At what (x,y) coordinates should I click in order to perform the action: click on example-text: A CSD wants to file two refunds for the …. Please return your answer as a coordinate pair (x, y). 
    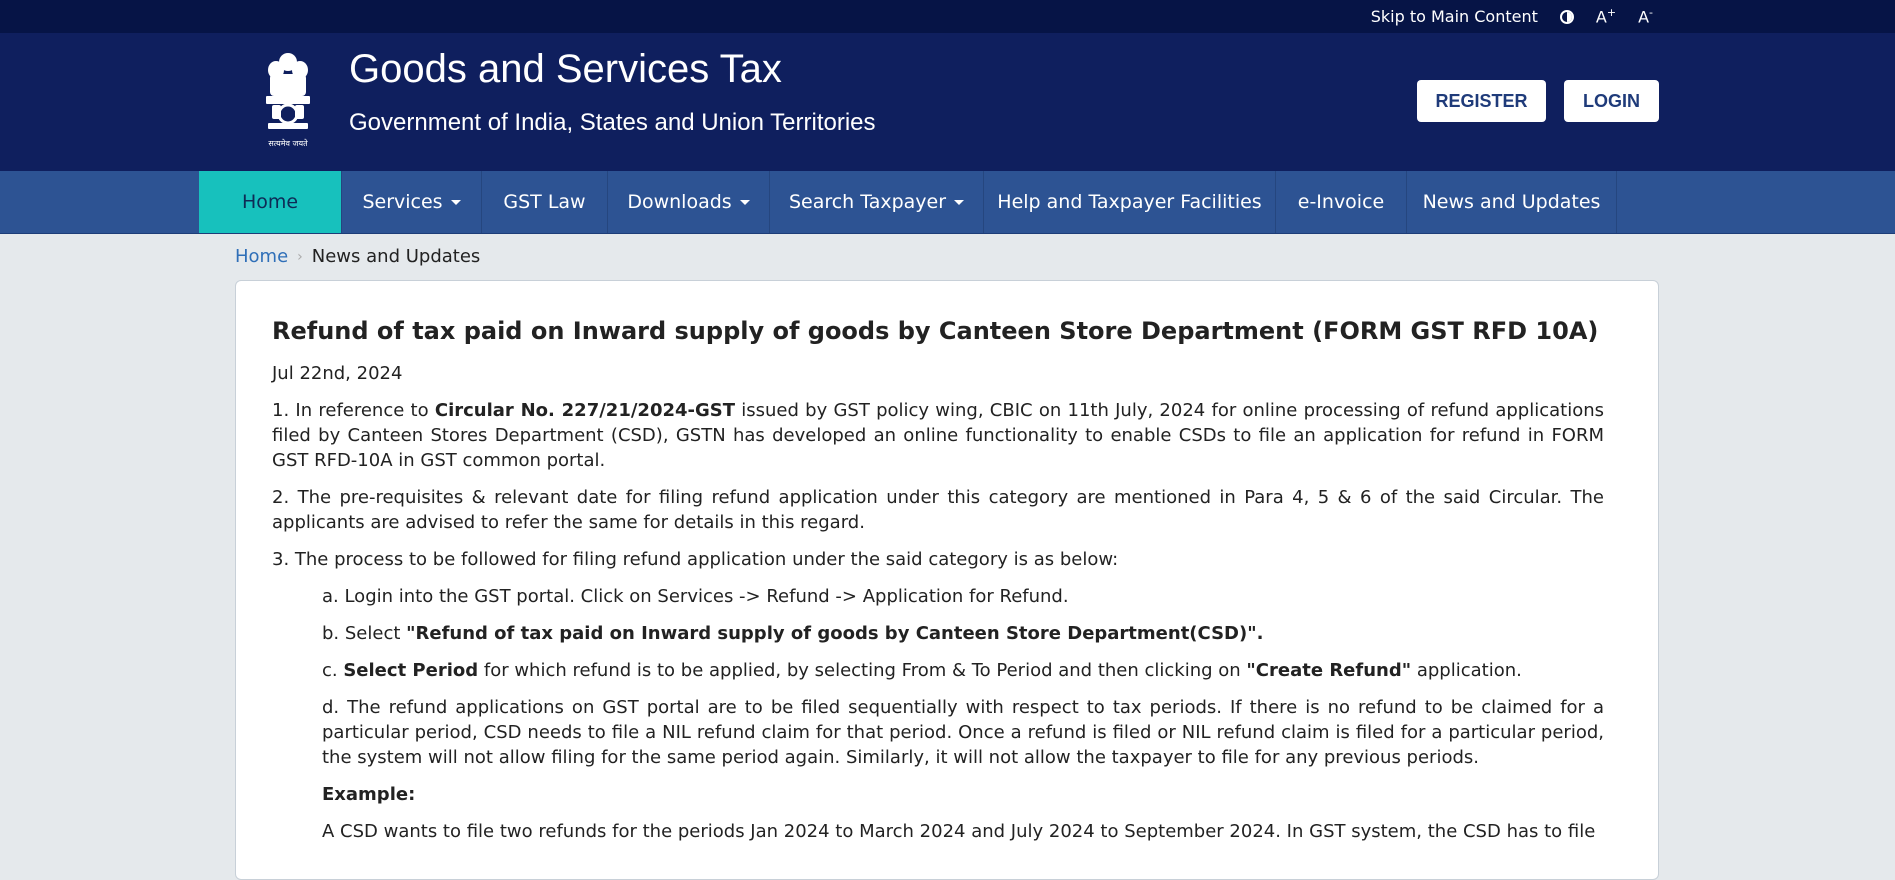
    Looking at the image, I should click on (959, 831).